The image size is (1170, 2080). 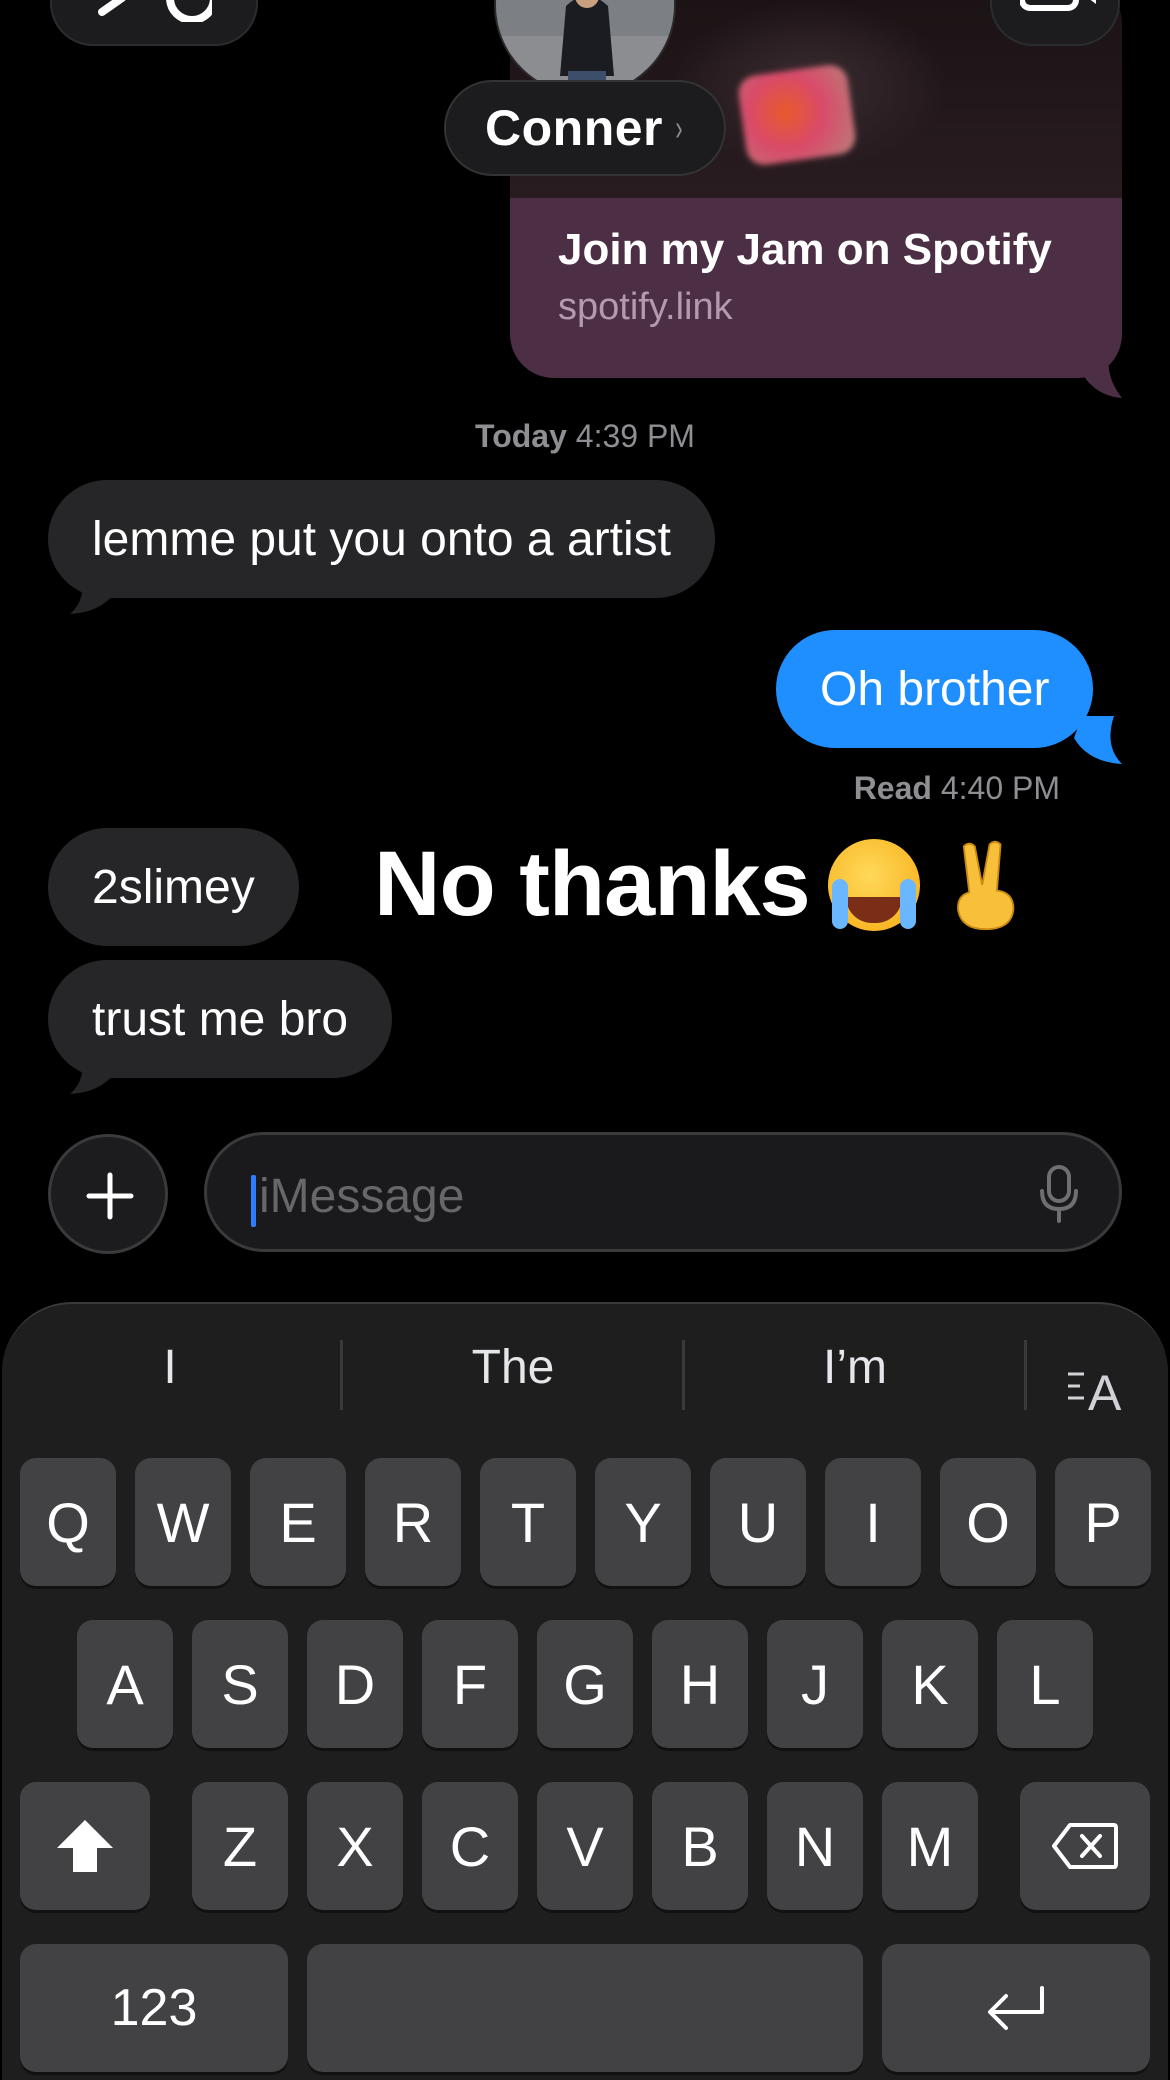 I want to click on chevron-left-icon, so click(x=155, y=11).